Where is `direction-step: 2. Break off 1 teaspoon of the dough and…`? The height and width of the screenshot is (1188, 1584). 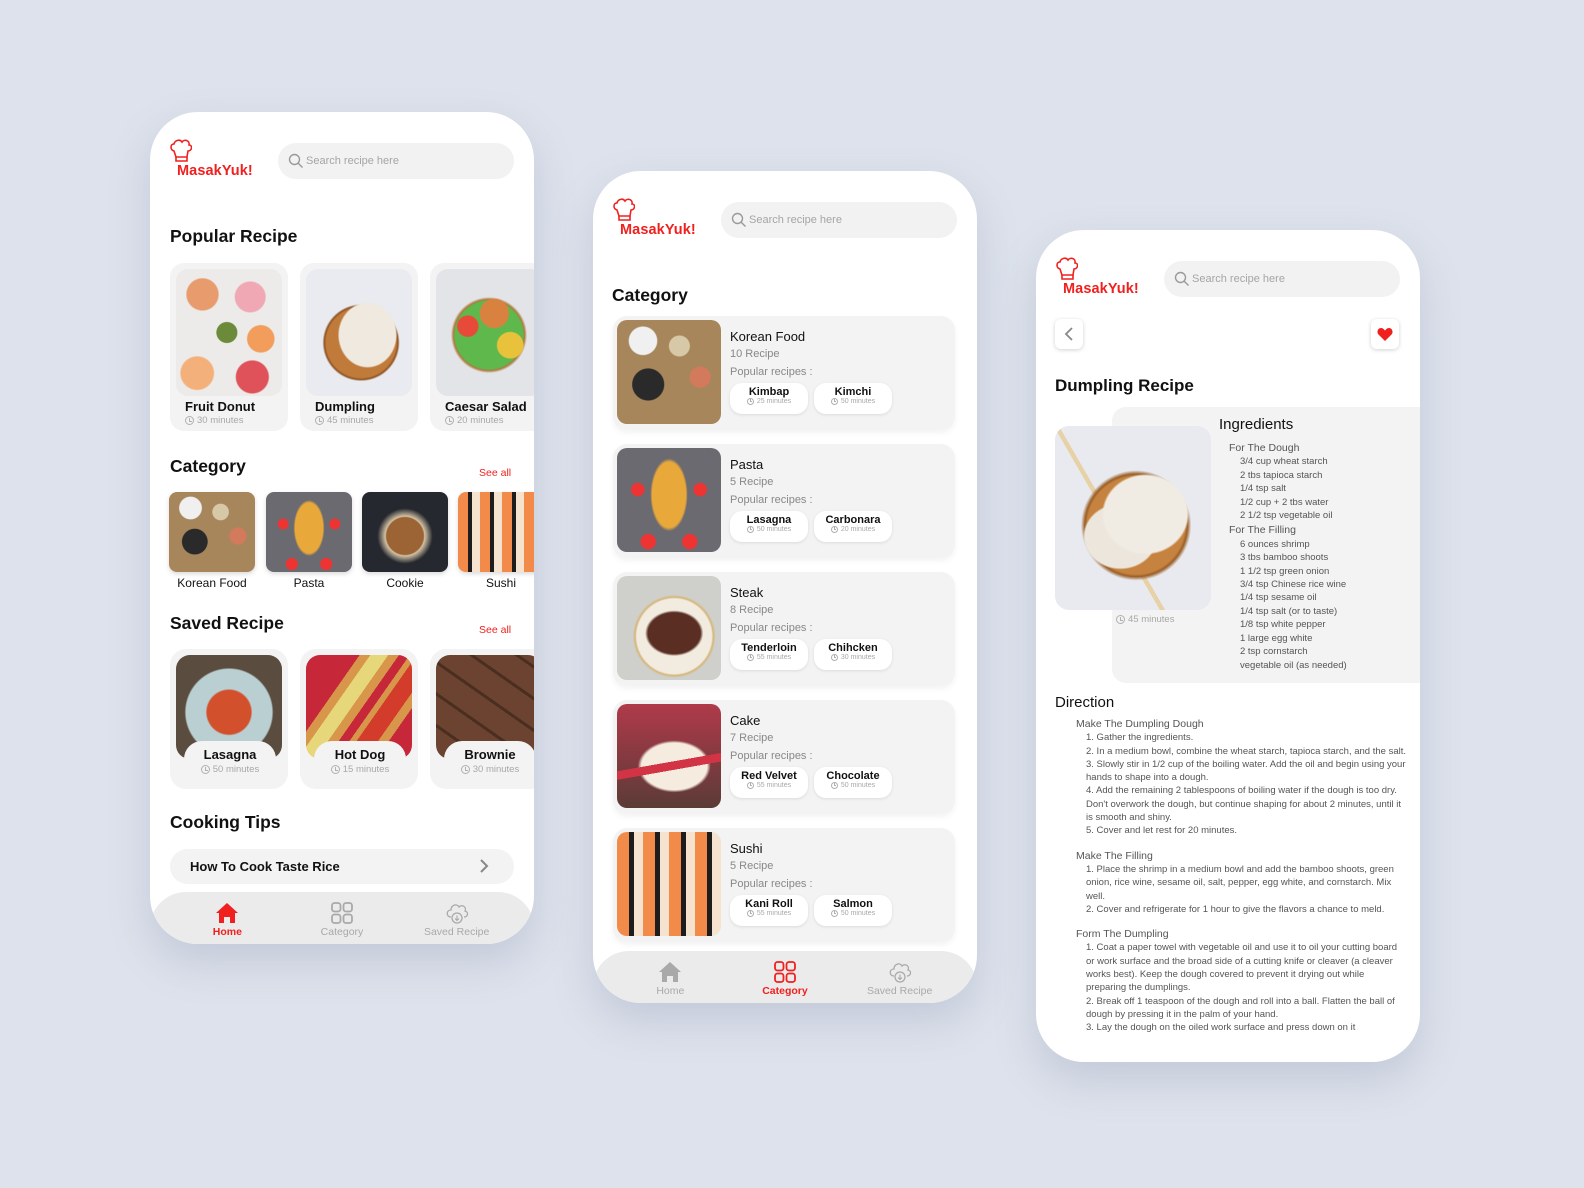
direction-step: 2. Break off 1 teaspoon of the dough and… is located at coordinates (1240, 1007).